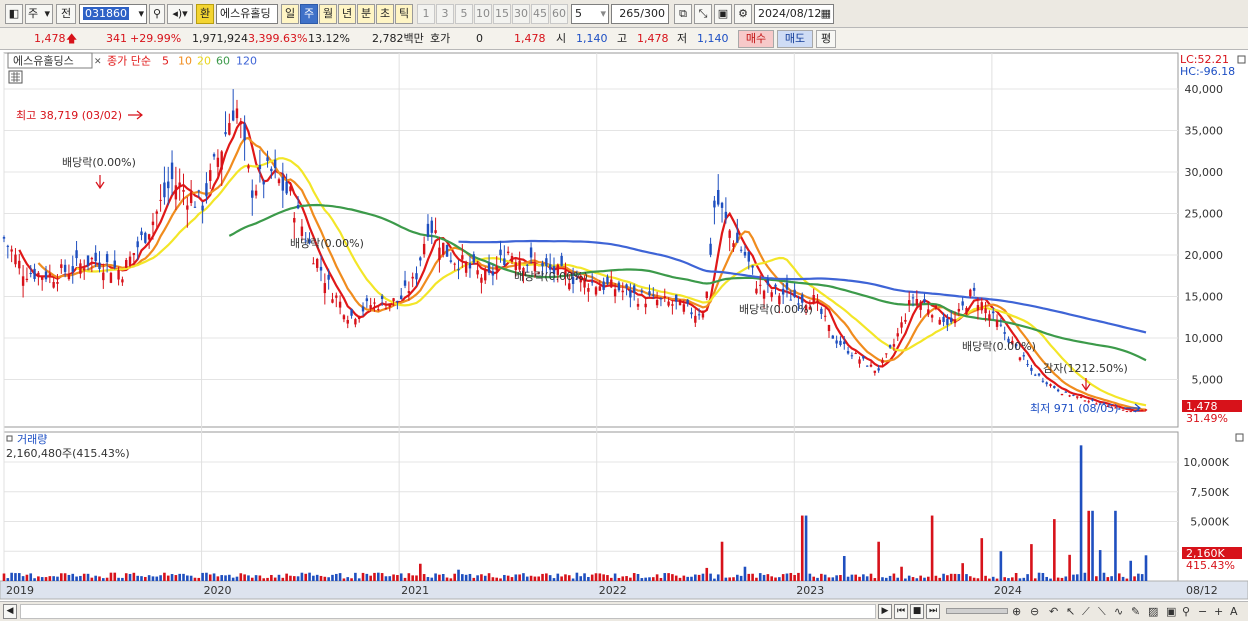  Describe the element at coordinates (1053, 611) in the screenshot. I see `undo-icon: ↶` at that location.